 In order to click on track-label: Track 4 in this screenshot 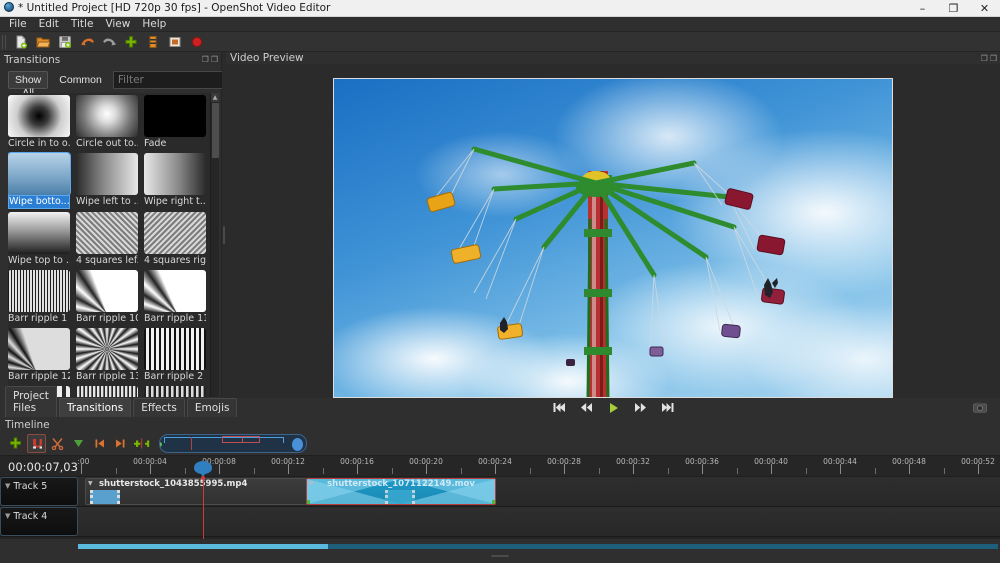, I will do `click(30, 516)`.